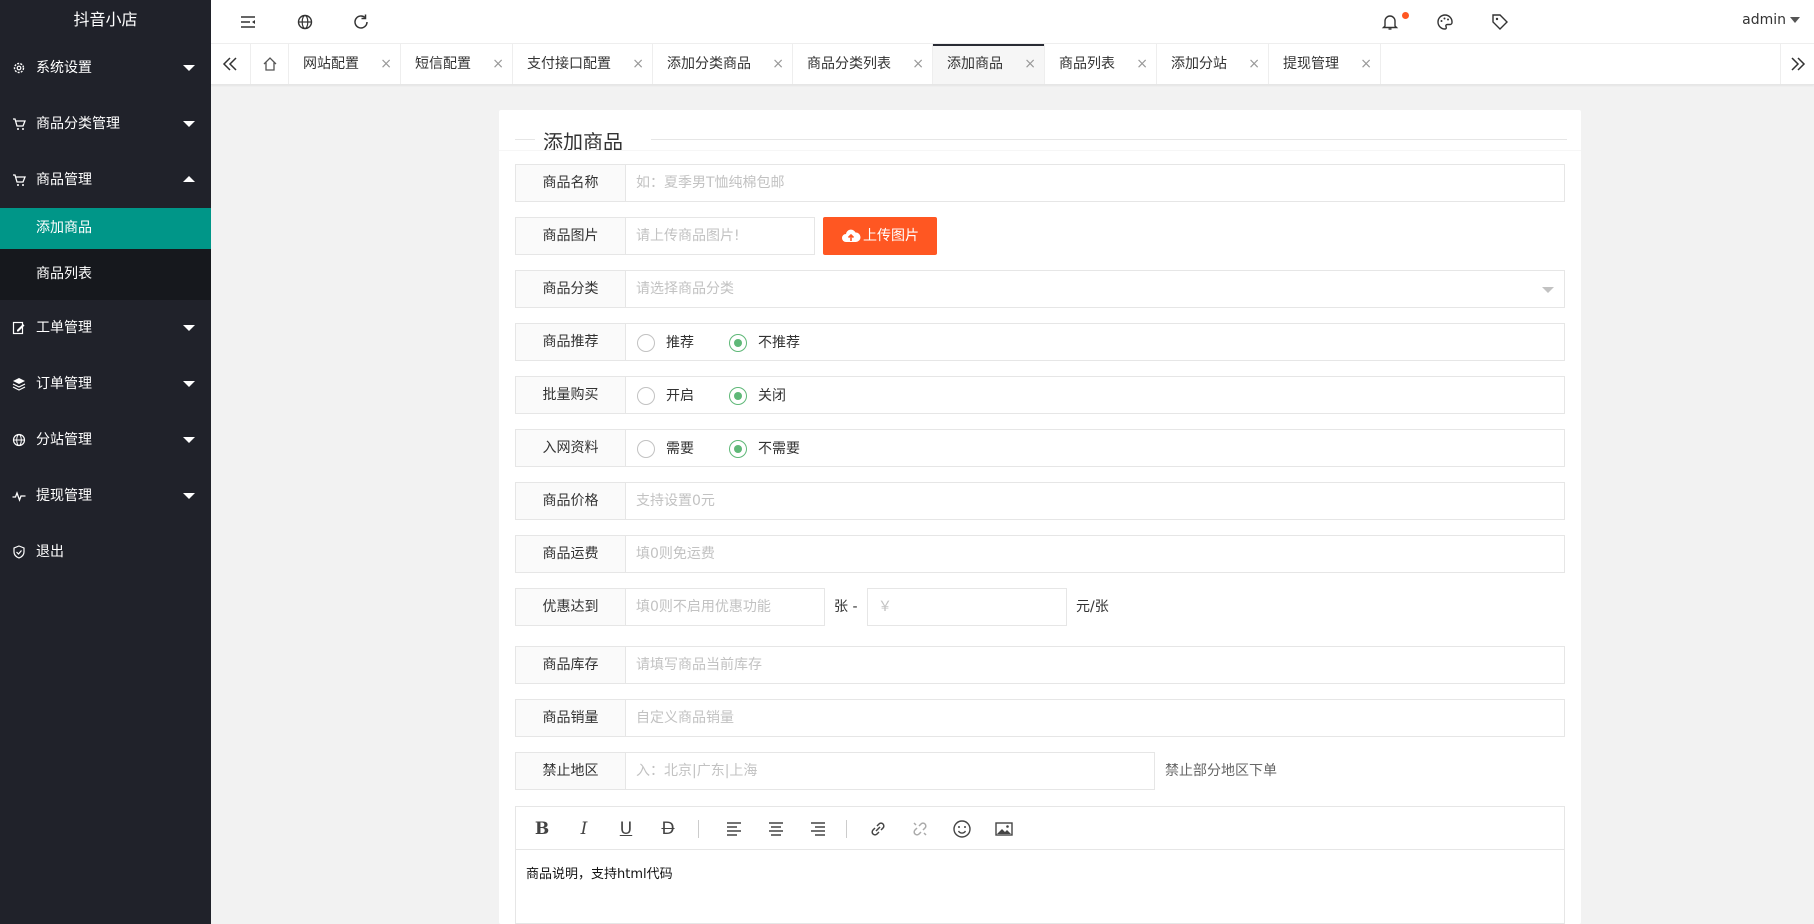 The height and width of the screenshot is (924, 1814). What do you see at coordinates (248, 22) in the screenshot?
I see `menu-toggle-icon` at bounding box center [248, 22].